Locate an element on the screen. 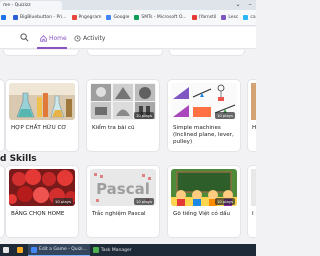 The image size is (320, 256). quiz-title: H is located at coordinates (254, 128).